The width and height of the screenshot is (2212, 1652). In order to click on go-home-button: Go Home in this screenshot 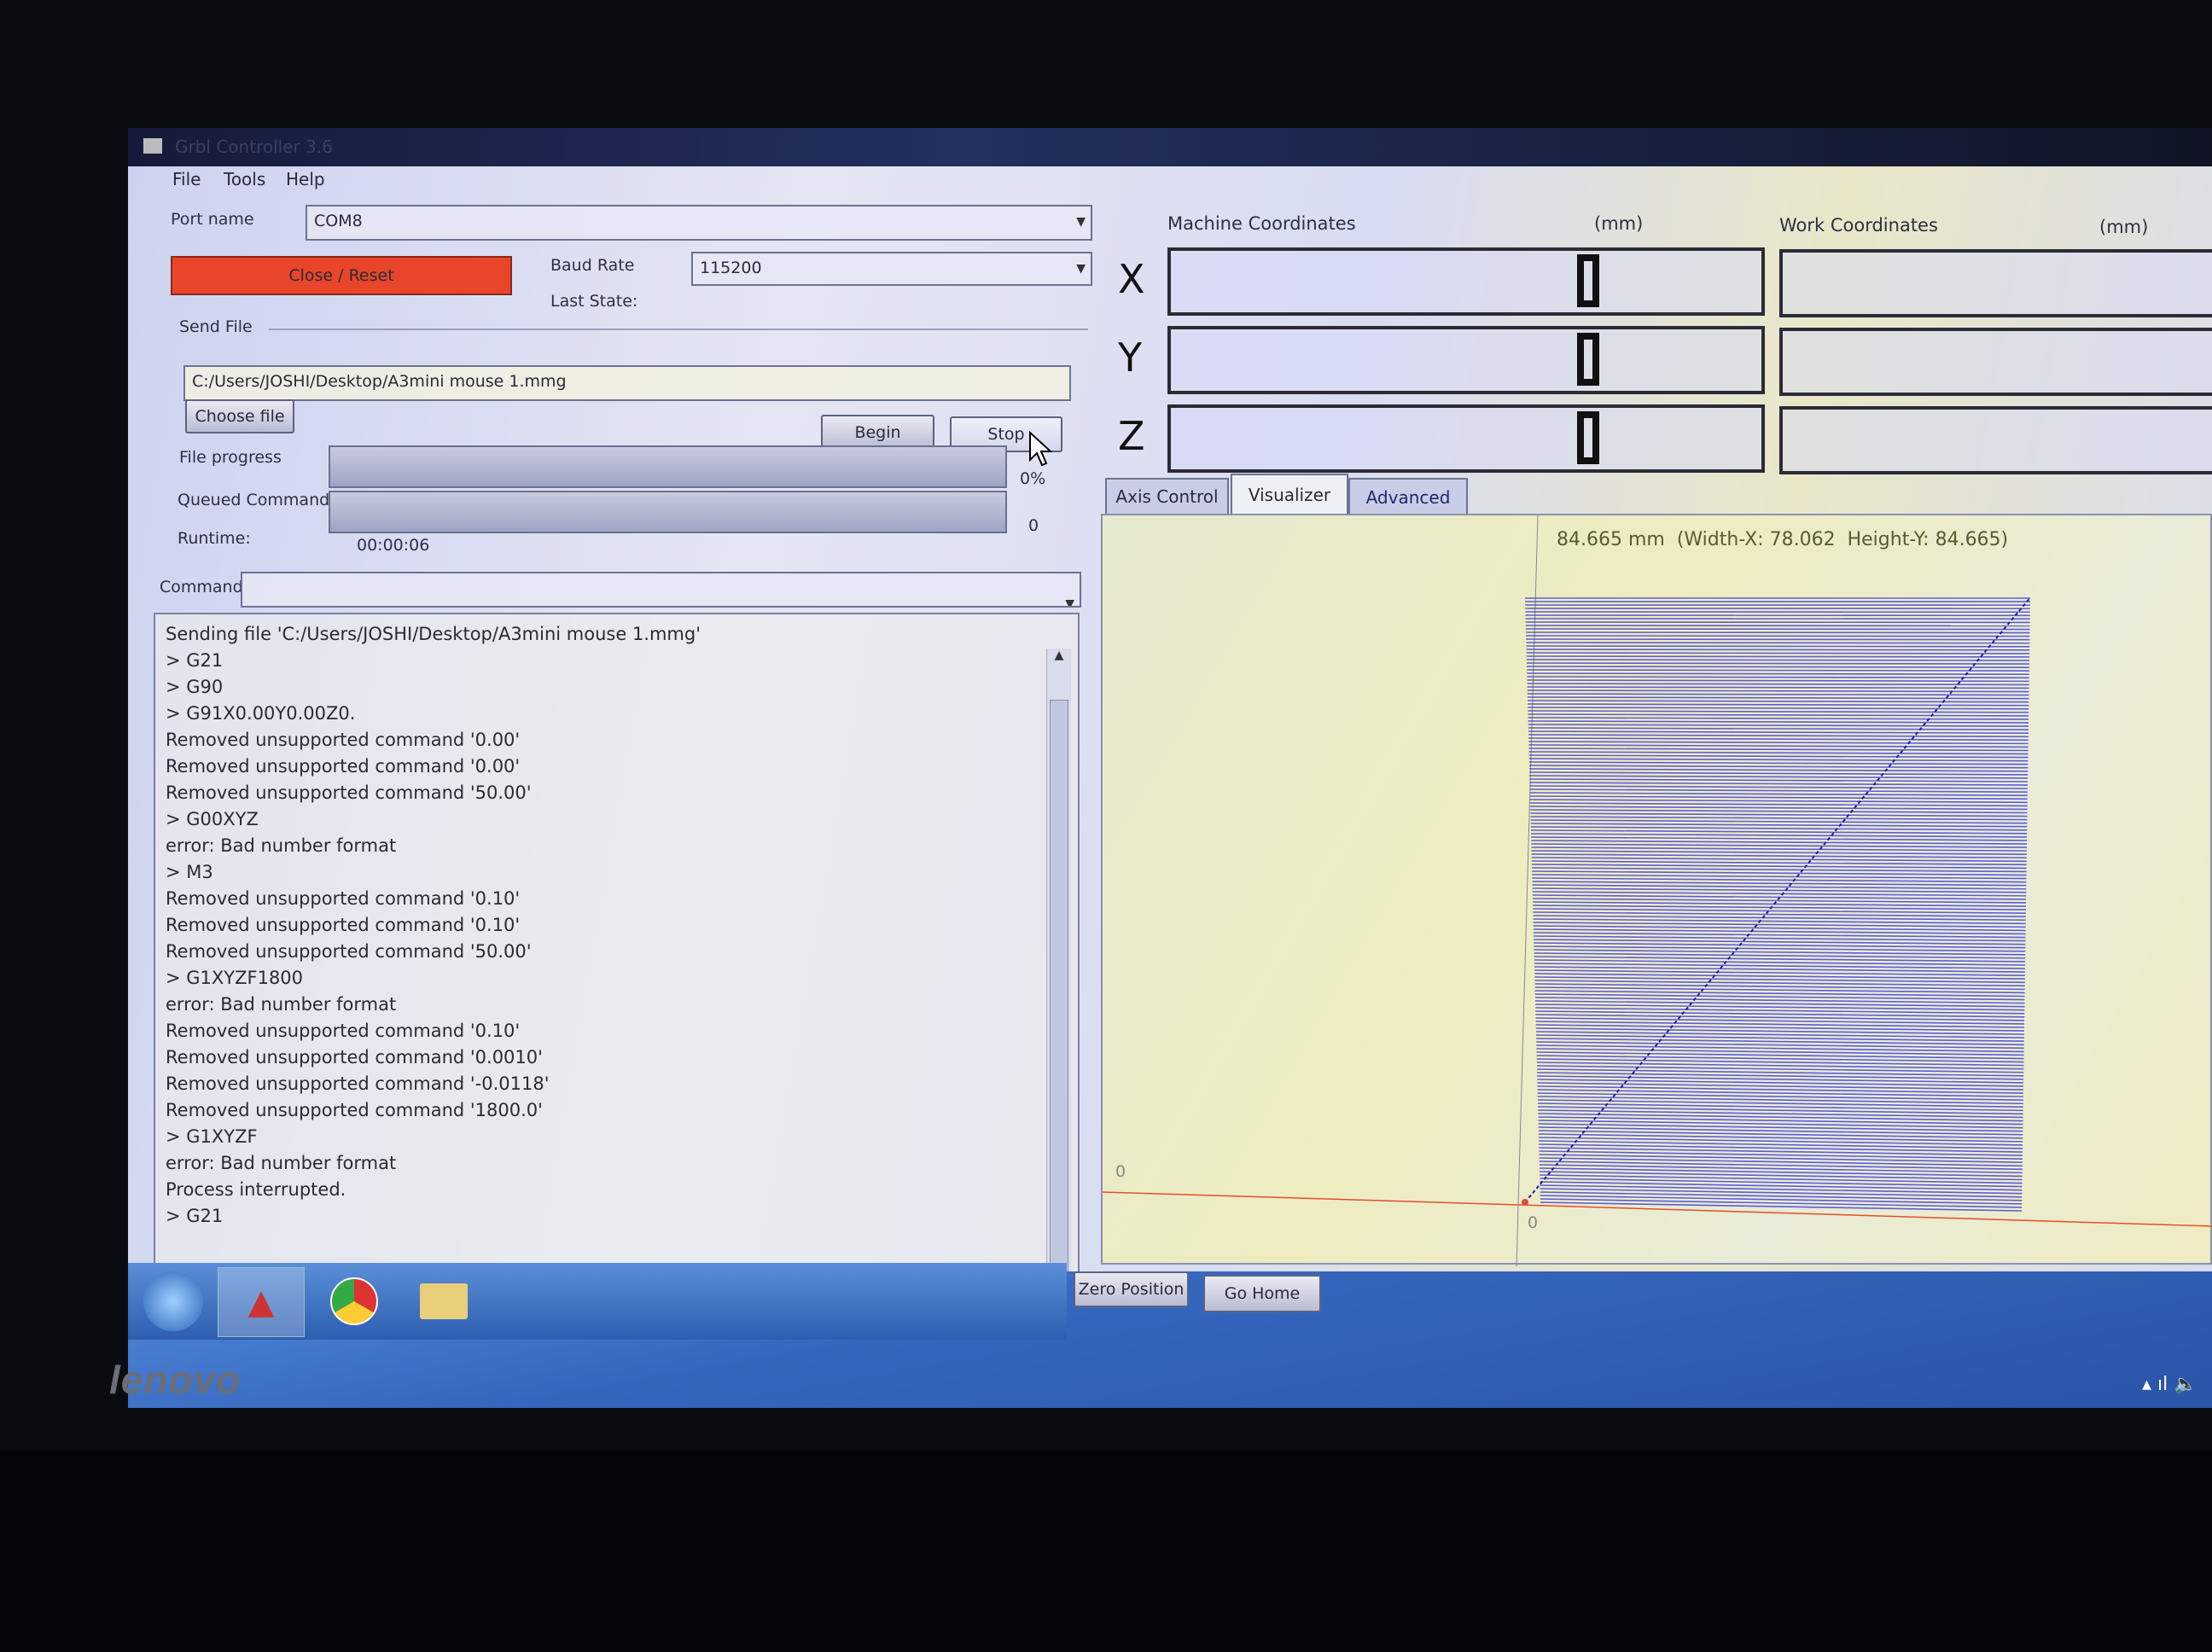, I will do `click(1262, 1293)`.